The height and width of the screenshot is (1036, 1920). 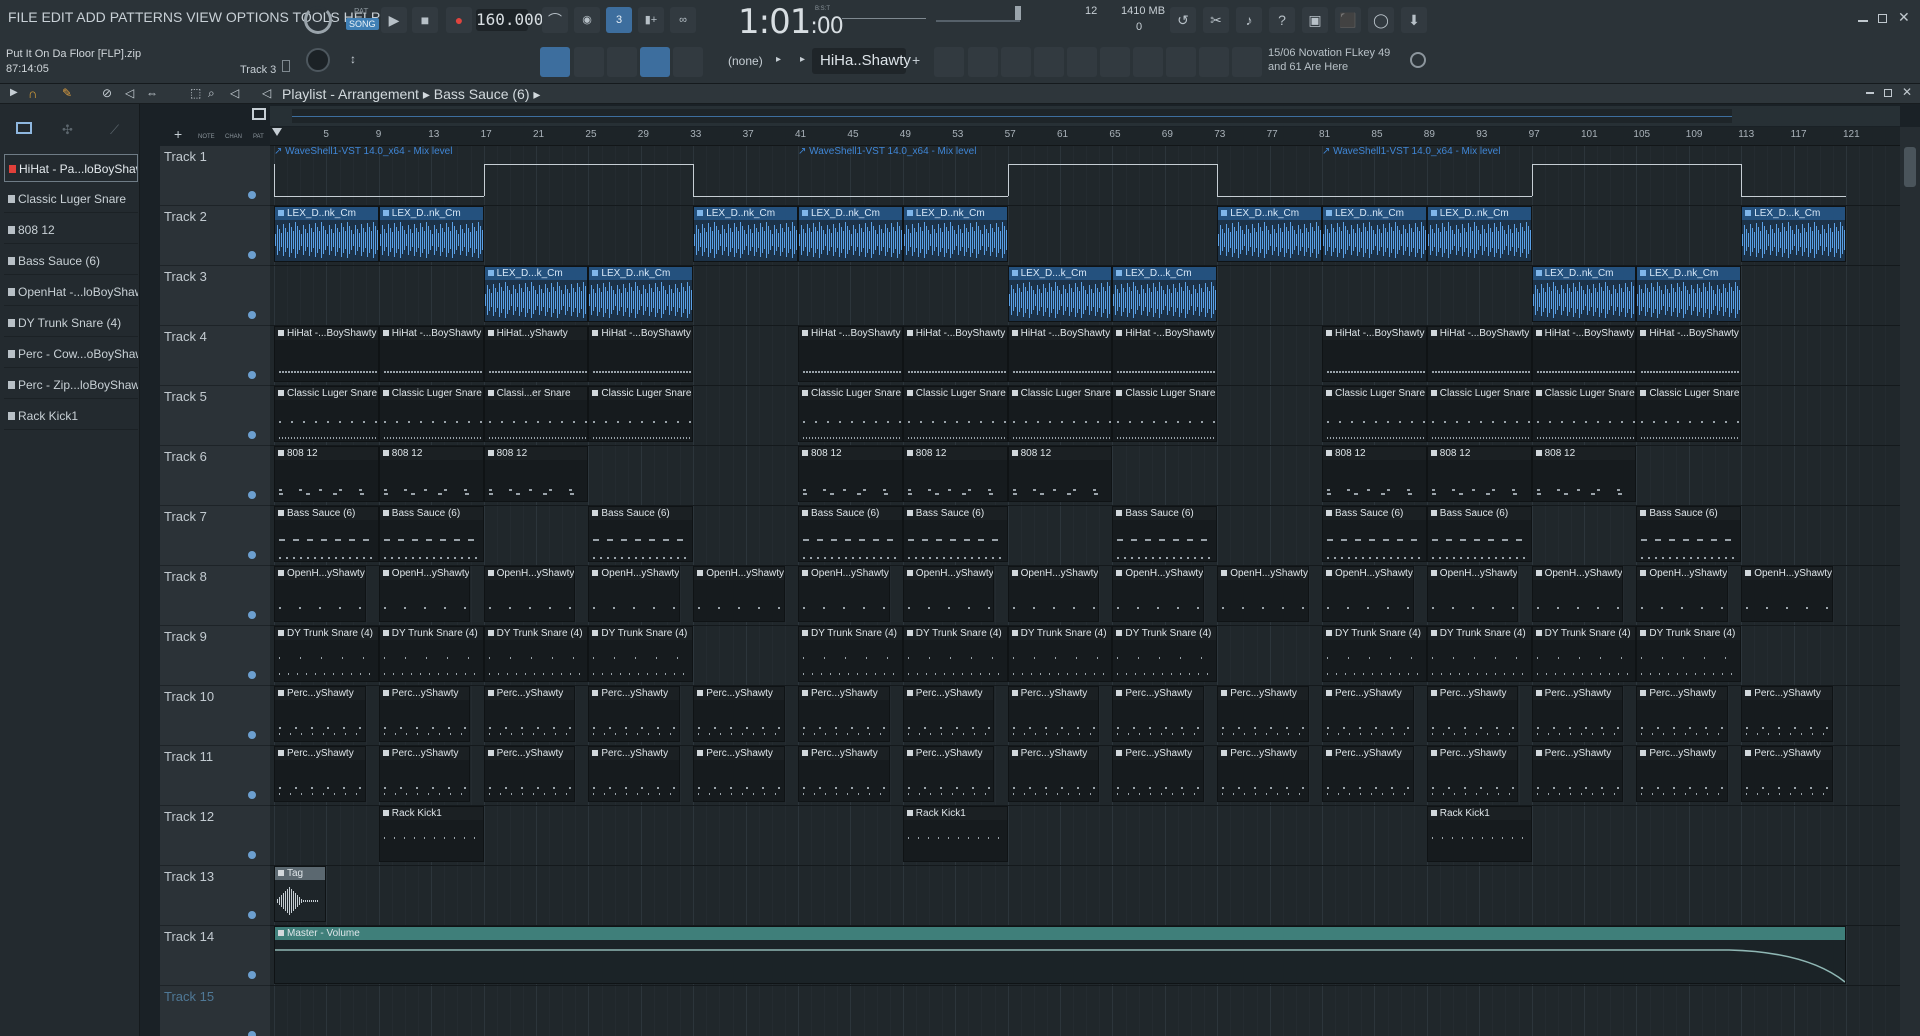 What do you see at coordinates (1888, 93) in the screenshot?
I see `panel-restore-icon` at bounding box center [1888, 93].